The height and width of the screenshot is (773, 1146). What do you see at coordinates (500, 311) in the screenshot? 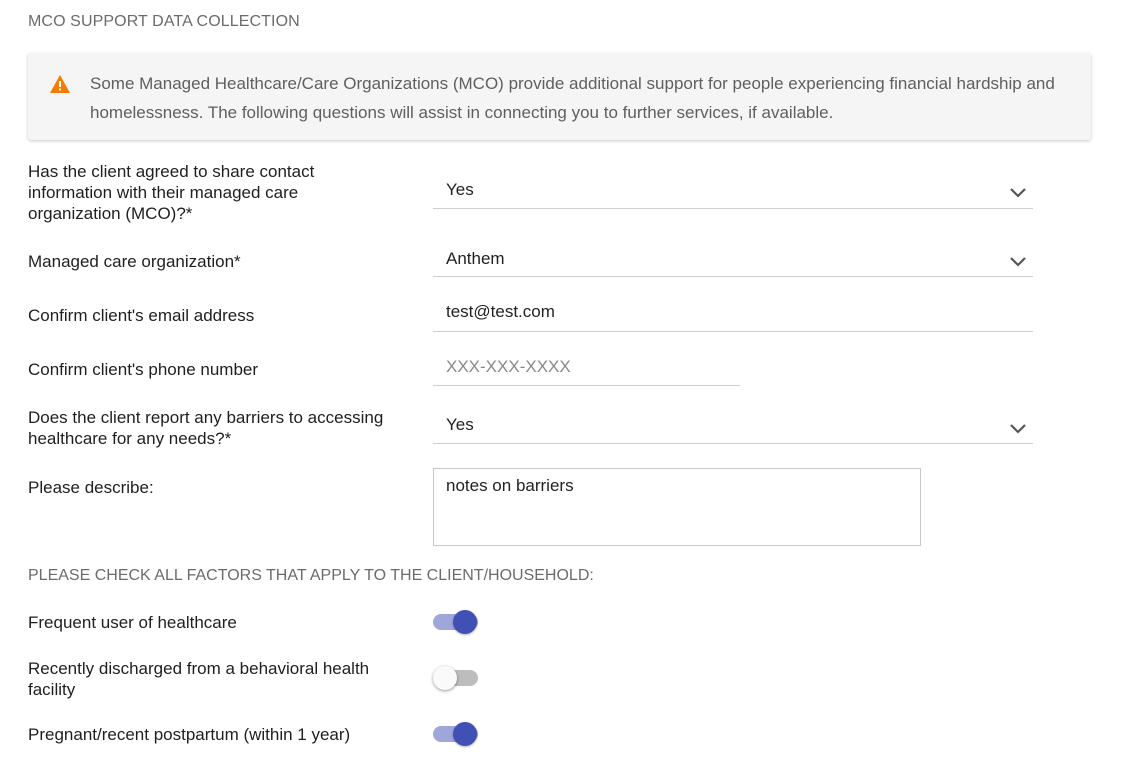
I see `email-value: test@test.com` at bounding box center [500, 311].